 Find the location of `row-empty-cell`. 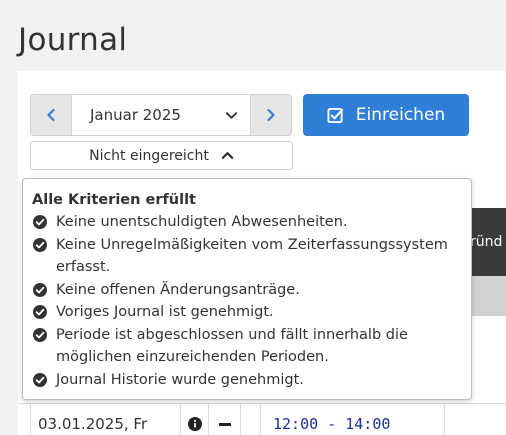

row-empty-cell is located at coordinates (251, 419).